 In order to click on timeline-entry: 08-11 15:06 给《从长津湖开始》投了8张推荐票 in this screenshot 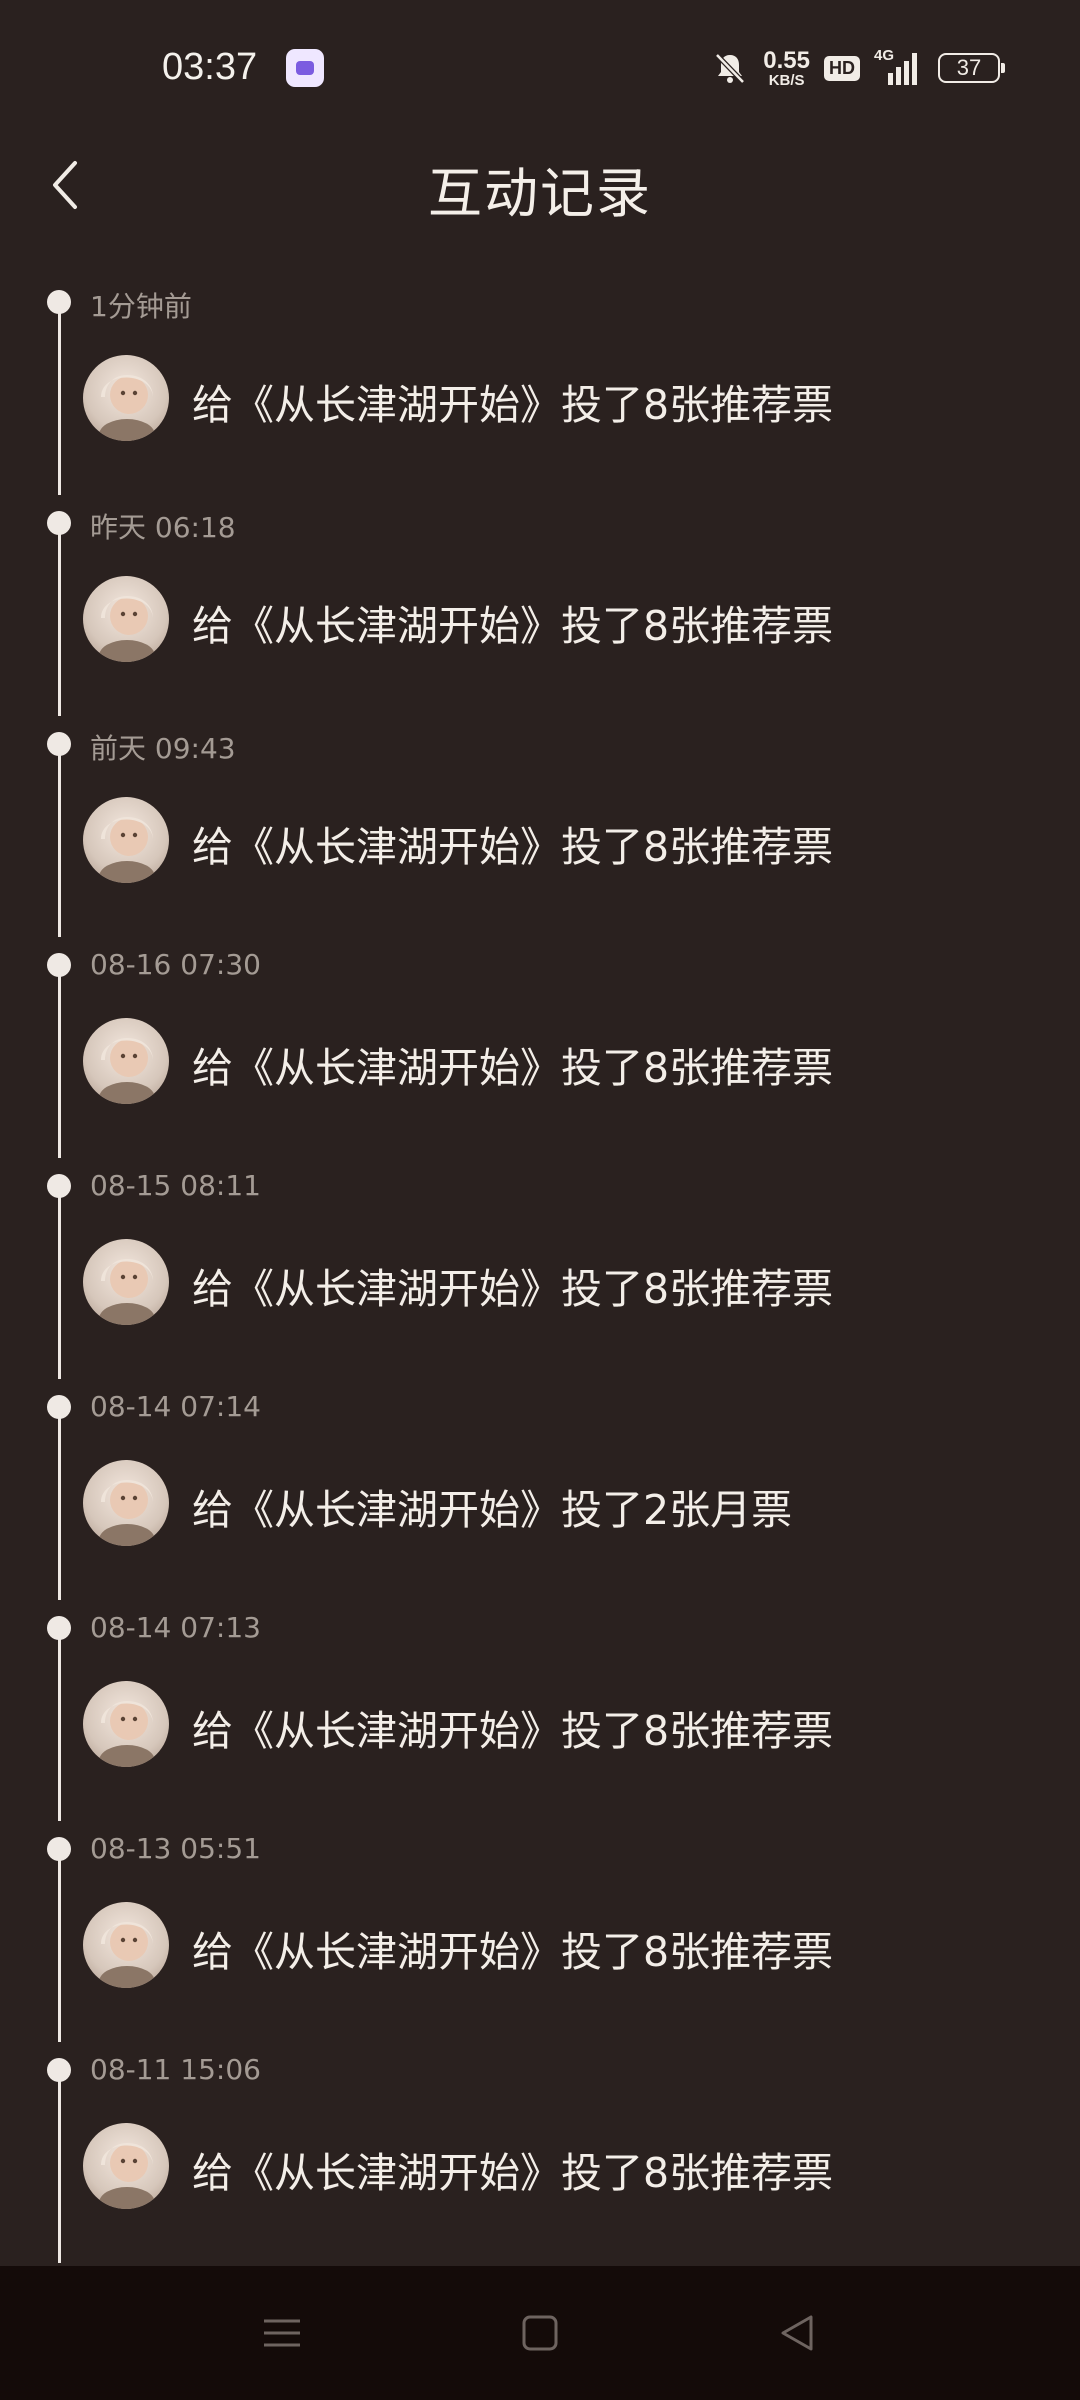, I will do `click(540, 2153)`.